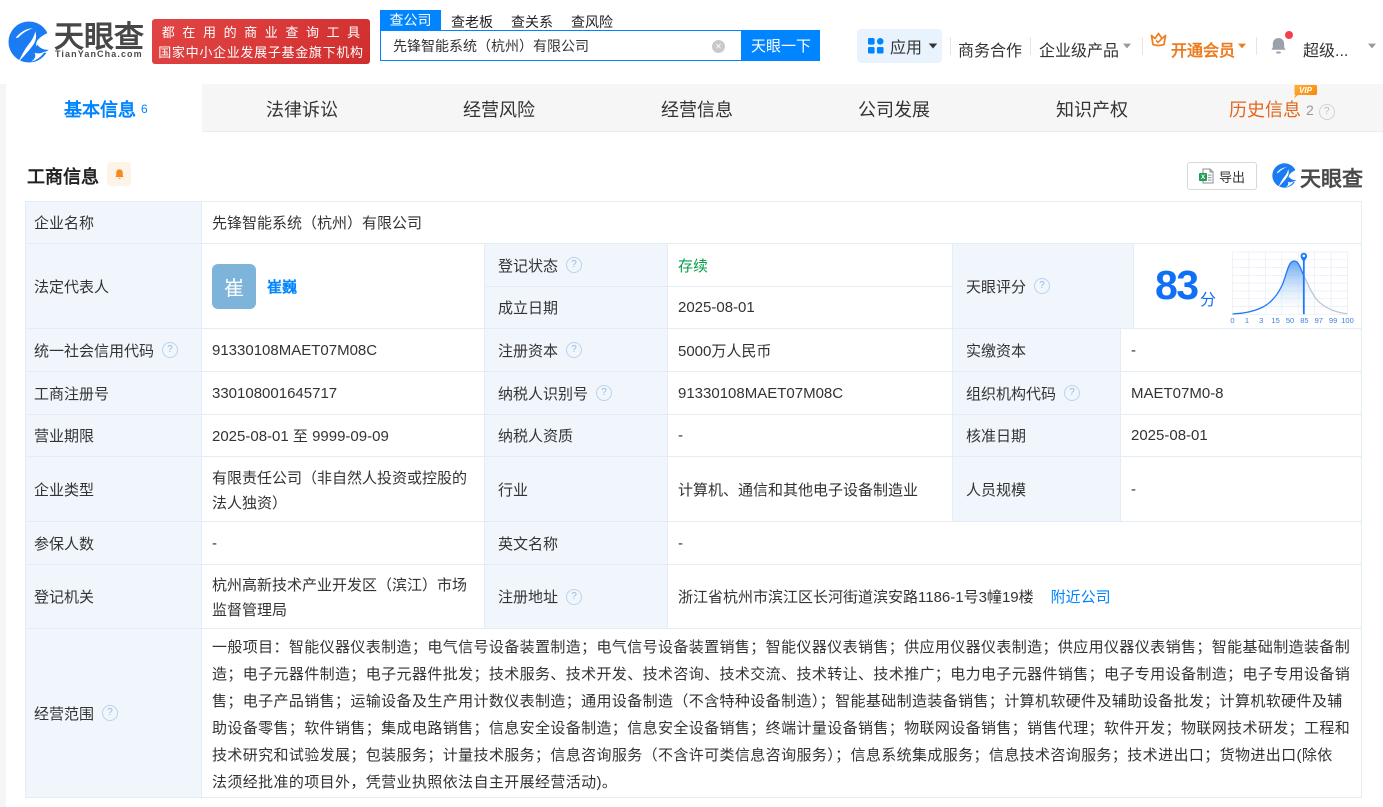  I want to click on svg-text: 85, so click(1304, 320).